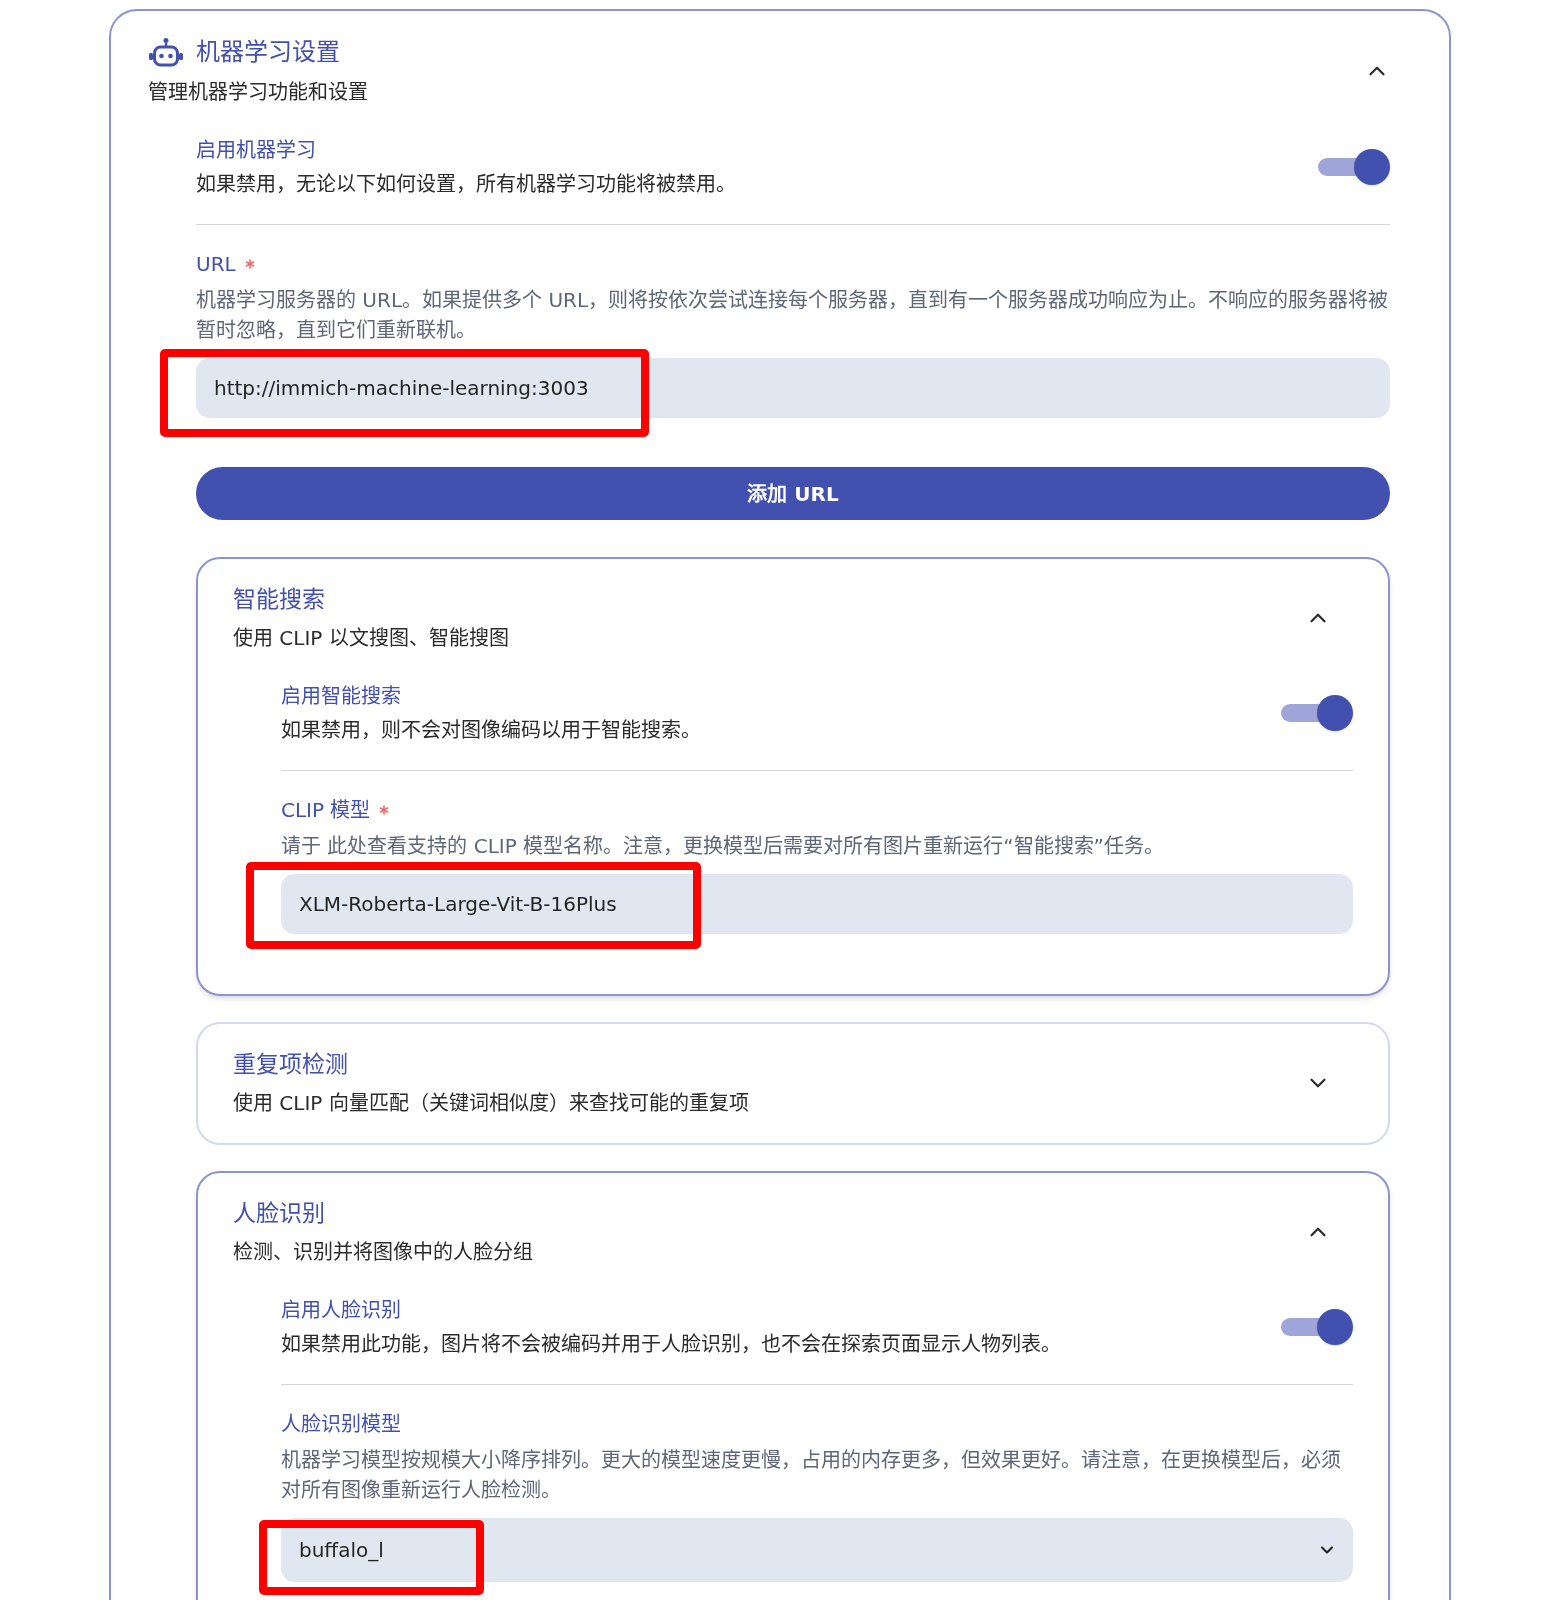 Image resolution: width=1549 pixels, height=1600 pixels. I want to click on panel-title: 机器学习设置, so click(268, 52).